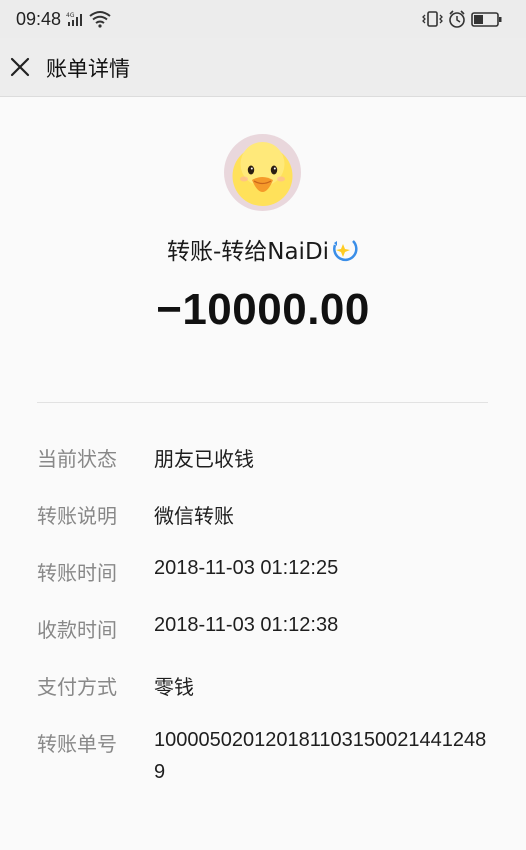 This screenshot has height=850, width=526. I want to click on status-bar: 09:48 4G, so click(263, 19).